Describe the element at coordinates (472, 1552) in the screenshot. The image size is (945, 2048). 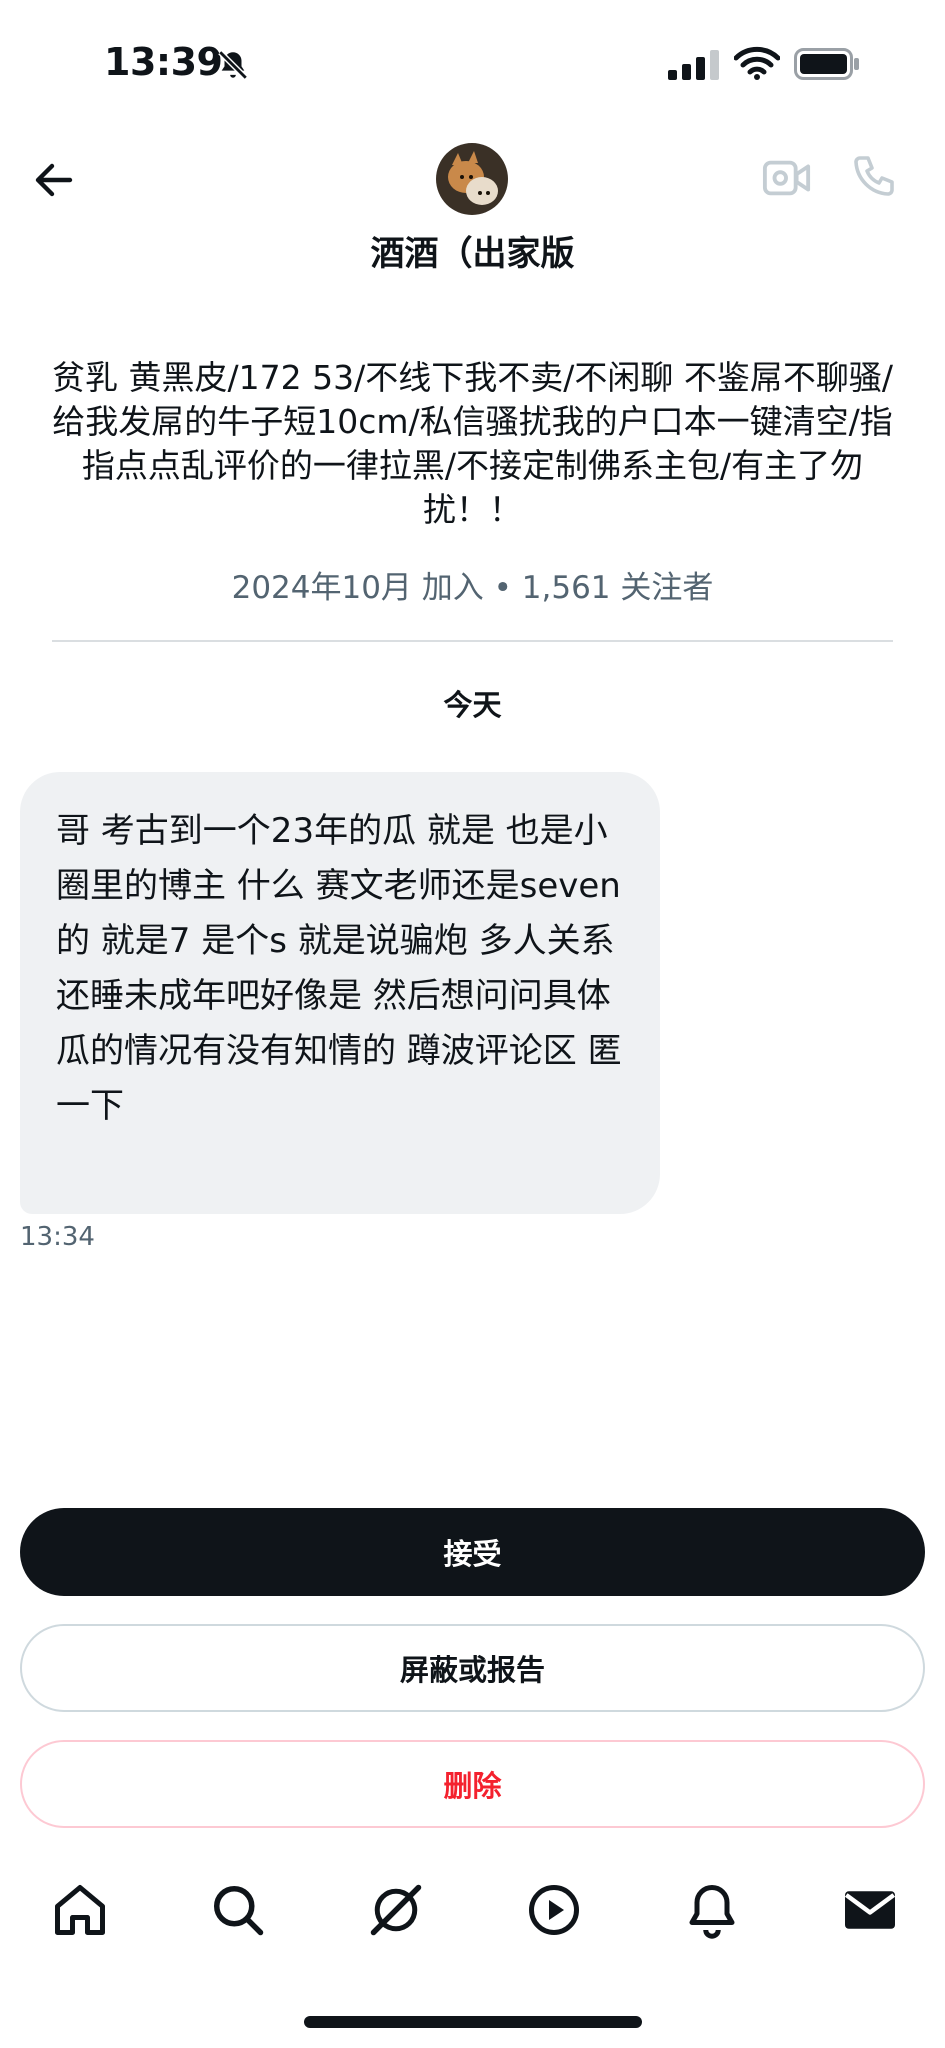
I see `accept-button: 接受` at that location.